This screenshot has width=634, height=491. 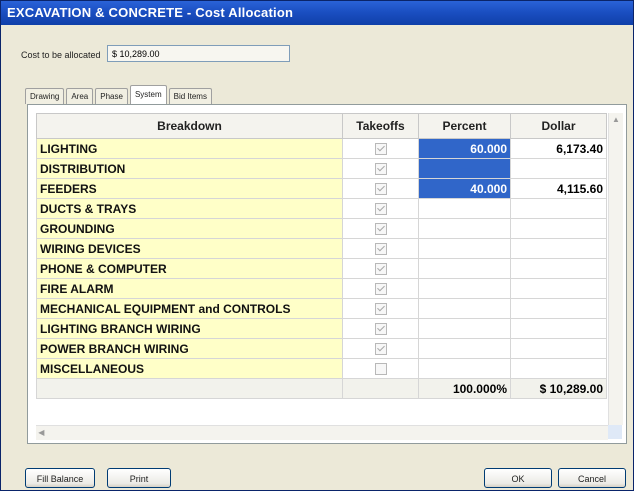 I want to click on tab-strip: Drawing Area Phase System Bid Items, so click(x=119, y=94).